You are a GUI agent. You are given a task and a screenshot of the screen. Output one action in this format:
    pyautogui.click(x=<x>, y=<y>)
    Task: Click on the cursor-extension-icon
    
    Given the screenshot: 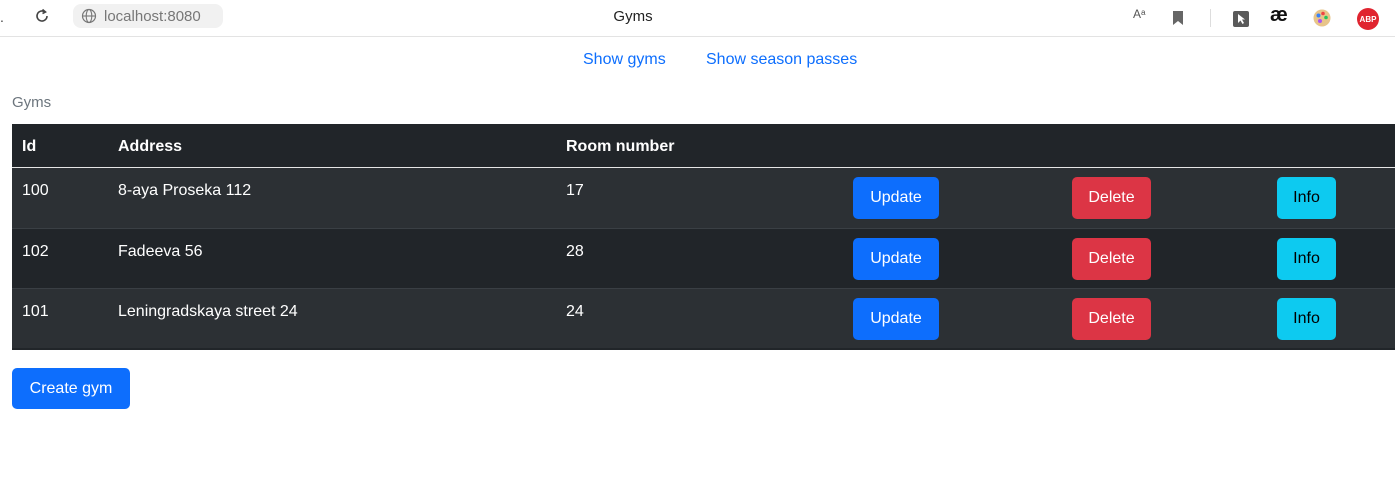 What is the action you would take?
    pyautogui.click(x=1241, y=19)
    